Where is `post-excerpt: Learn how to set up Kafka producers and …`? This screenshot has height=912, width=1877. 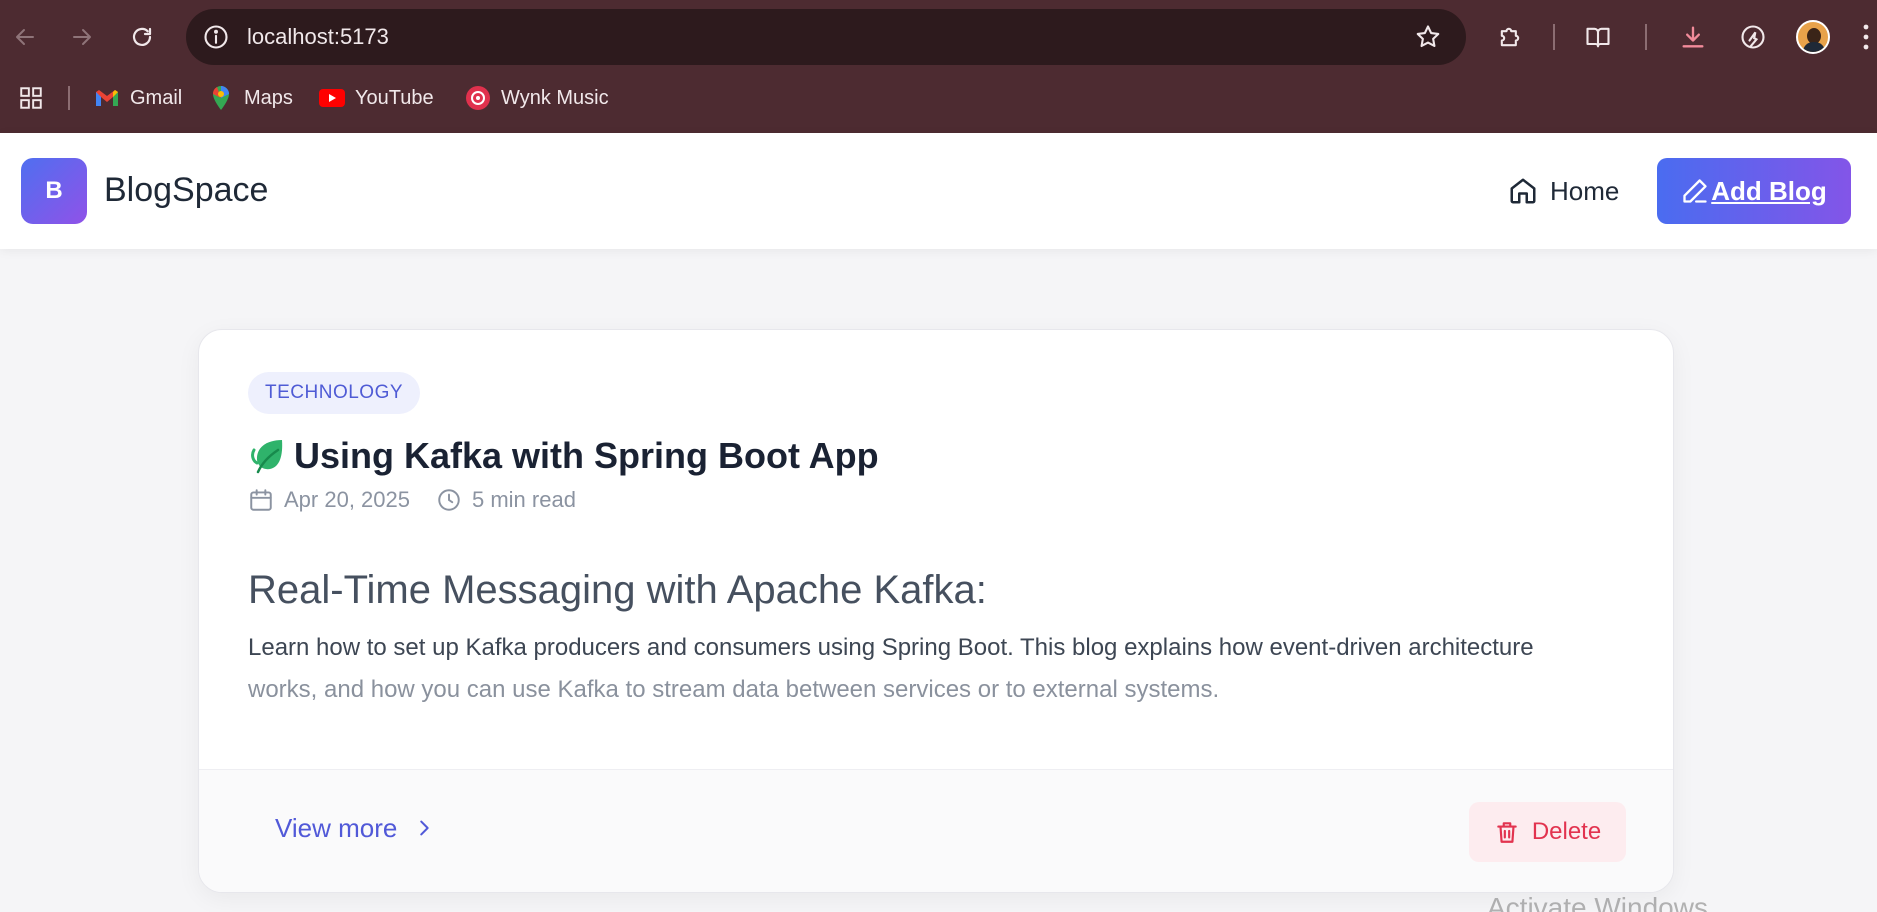
post-excerpt: Learn how to set up Kafka producers and … is located at coordinates (938, 669).